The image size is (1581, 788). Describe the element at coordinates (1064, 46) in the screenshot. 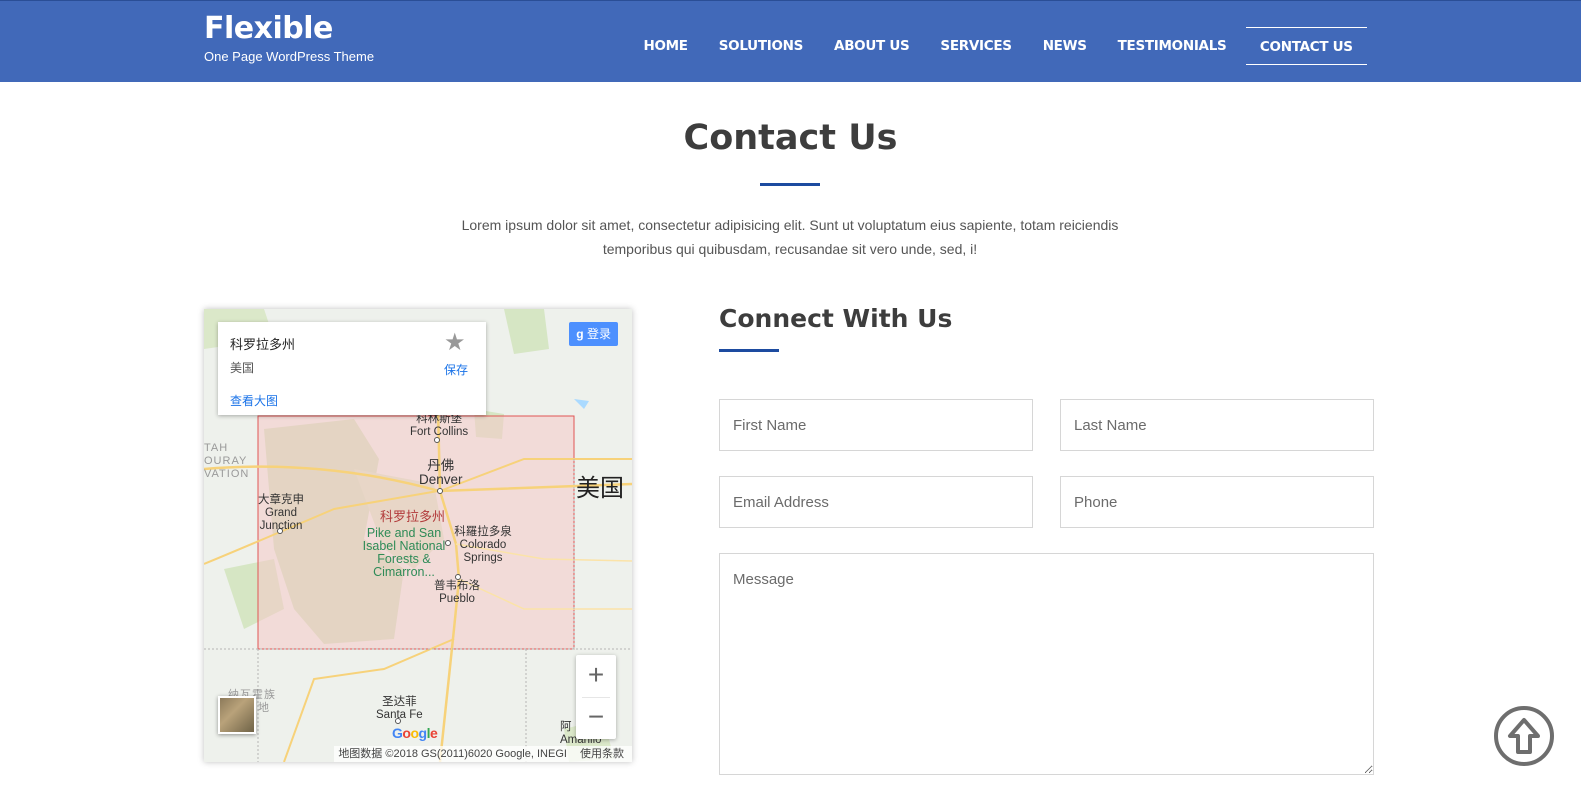

I see `nav-item-news: NEWS` at that location.